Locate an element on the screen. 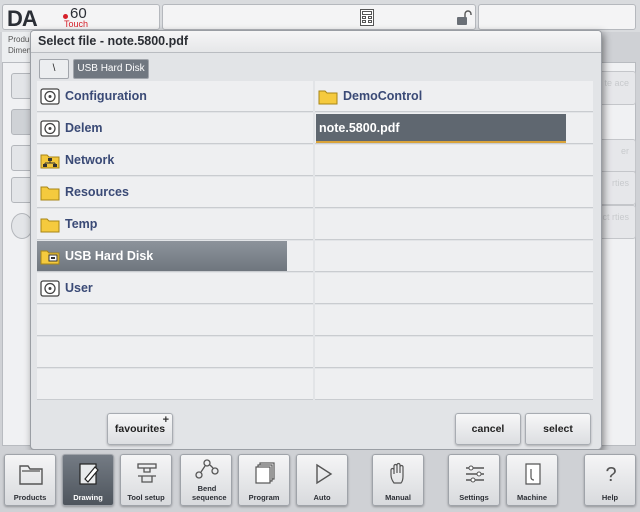 This screenshot has width=640, height=512. nav-label: Products is located at coordinates (30, 497).